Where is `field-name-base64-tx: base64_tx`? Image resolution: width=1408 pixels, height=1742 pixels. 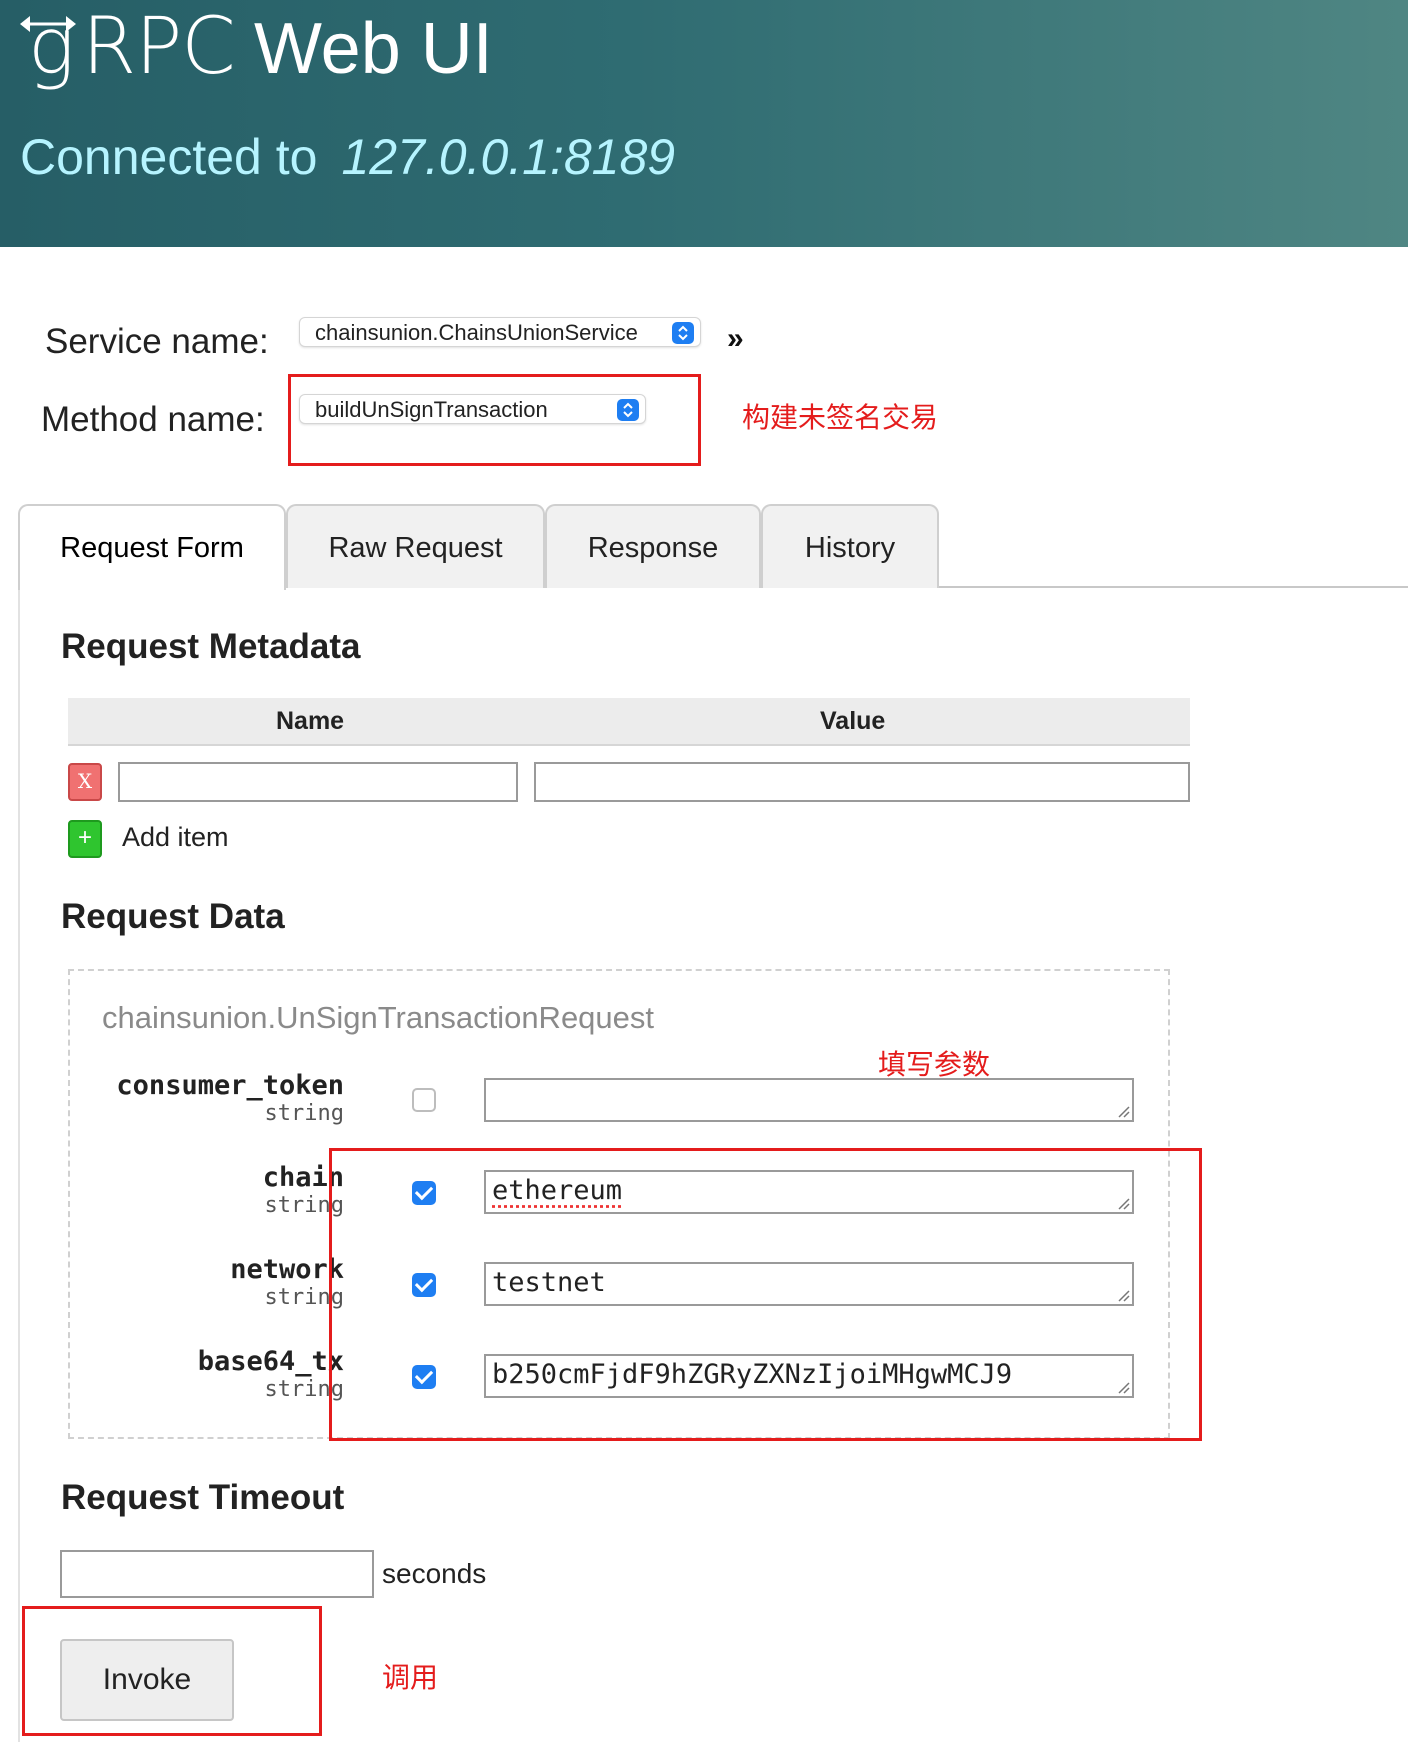 field-name-base64-tx: base64_tx is located at coordinates (270, 1361).